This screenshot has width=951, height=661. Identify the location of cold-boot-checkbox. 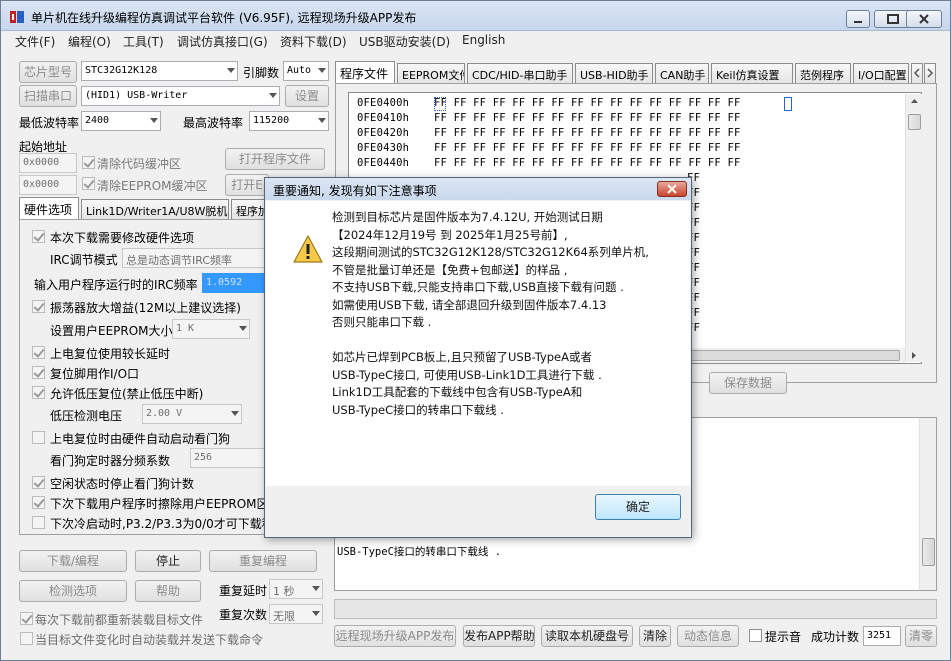
(38, 522).